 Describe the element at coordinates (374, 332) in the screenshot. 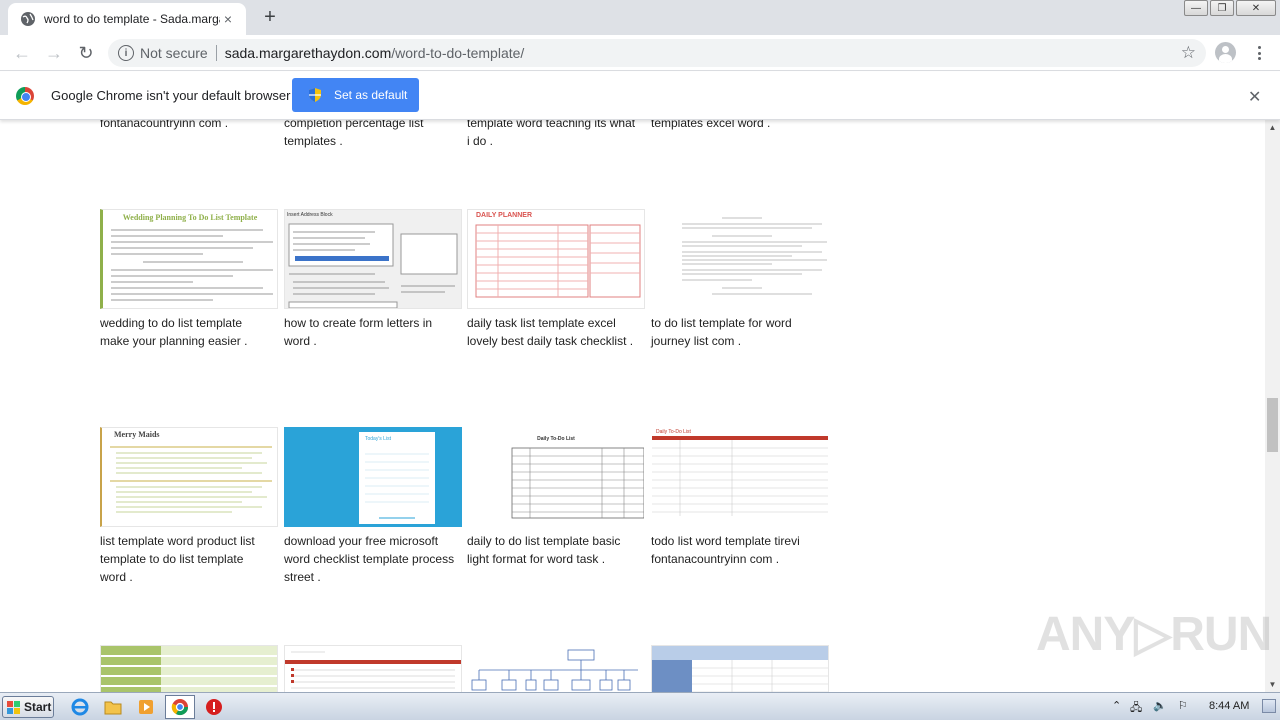

I see `gallery-caption: how to create form letters in word .` at that location.